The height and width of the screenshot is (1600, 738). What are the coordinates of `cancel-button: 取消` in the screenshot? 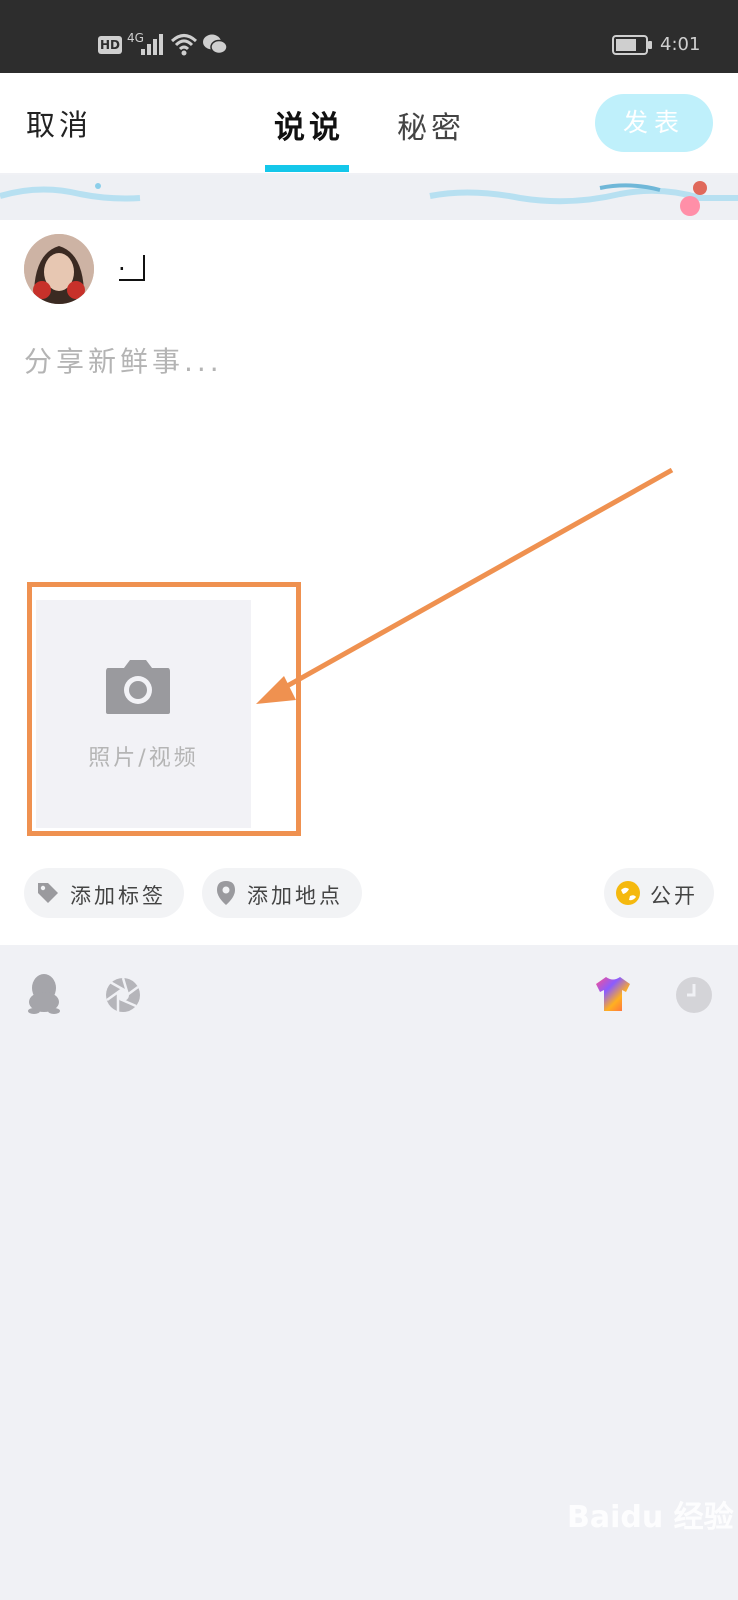 It's located at (59, 123).